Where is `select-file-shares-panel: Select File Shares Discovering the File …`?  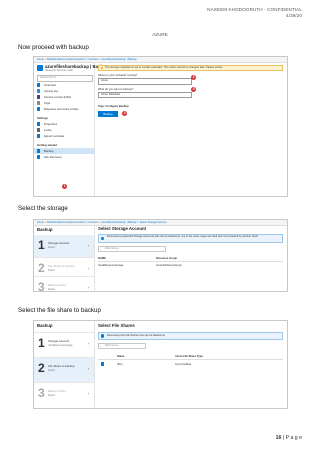 select-file-shares-panel: Select File Shares Discovering the File … is located at coordinates (190, 364).